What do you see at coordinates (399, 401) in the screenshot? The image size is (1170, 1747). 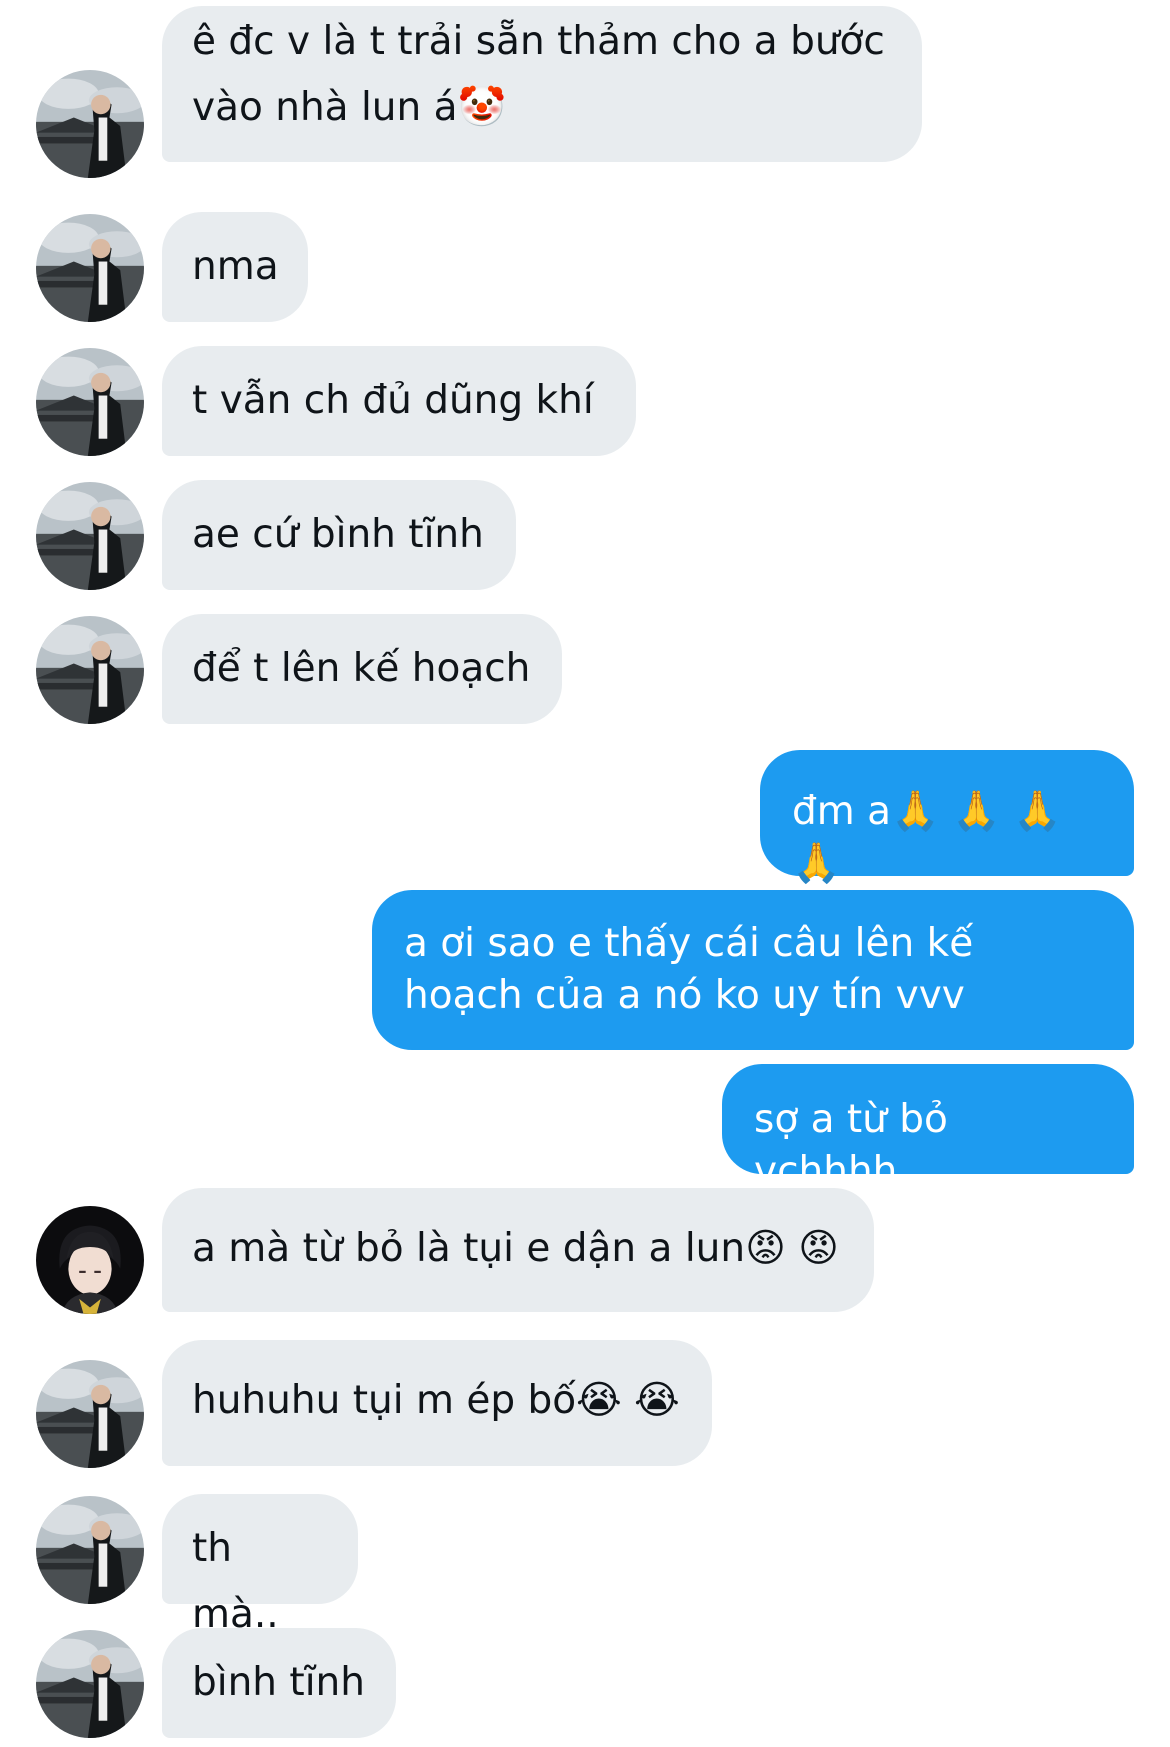 I see `message-bubble: t vẫn ch đủ dũng khí` at bounding box center [399, 401].